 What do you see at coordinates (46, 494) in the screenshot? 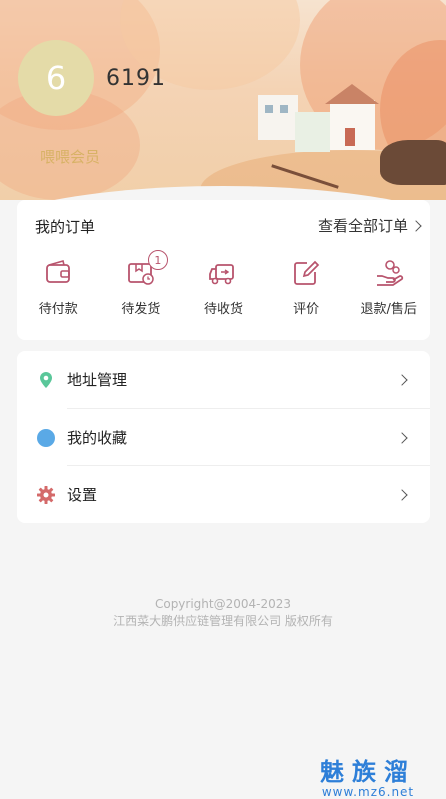
I see `gear-icon` at bounding box center [46, 494].